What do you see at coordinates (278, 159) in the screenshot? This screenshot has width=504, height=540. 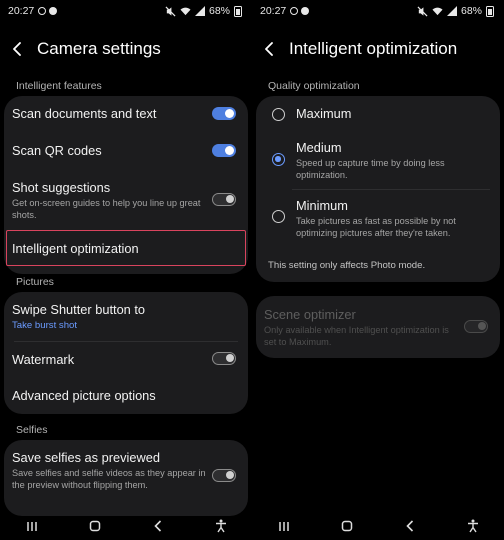 I see `radio-medium` at bounding box center [278, 159].